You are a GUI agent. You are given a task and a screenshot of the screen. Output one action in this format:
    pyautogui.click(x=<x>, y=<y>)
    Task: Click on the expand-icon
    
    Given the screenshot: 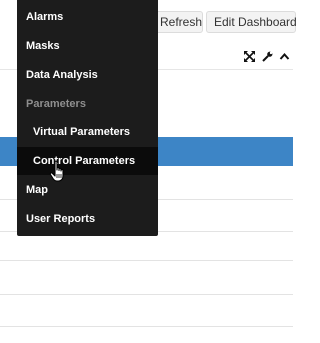 What is the action you would take?
    pyautogui.click(x=249, y=56)
    